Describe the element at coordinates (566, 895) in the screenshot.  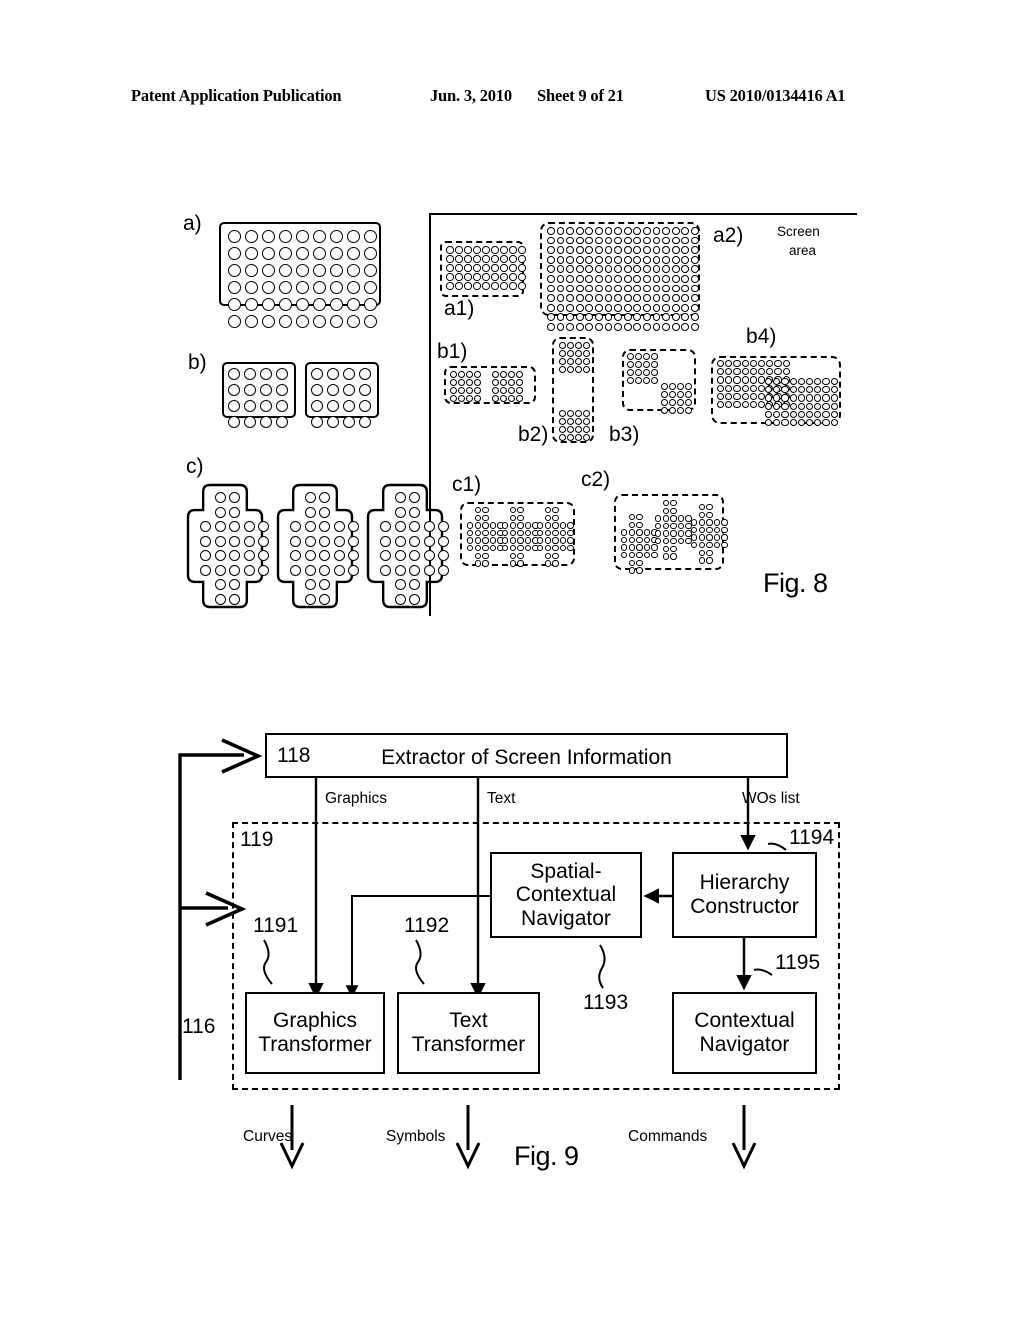
I see `spatial-contextual-navigator-box: Spatial- Contextual Navigator` at that location.